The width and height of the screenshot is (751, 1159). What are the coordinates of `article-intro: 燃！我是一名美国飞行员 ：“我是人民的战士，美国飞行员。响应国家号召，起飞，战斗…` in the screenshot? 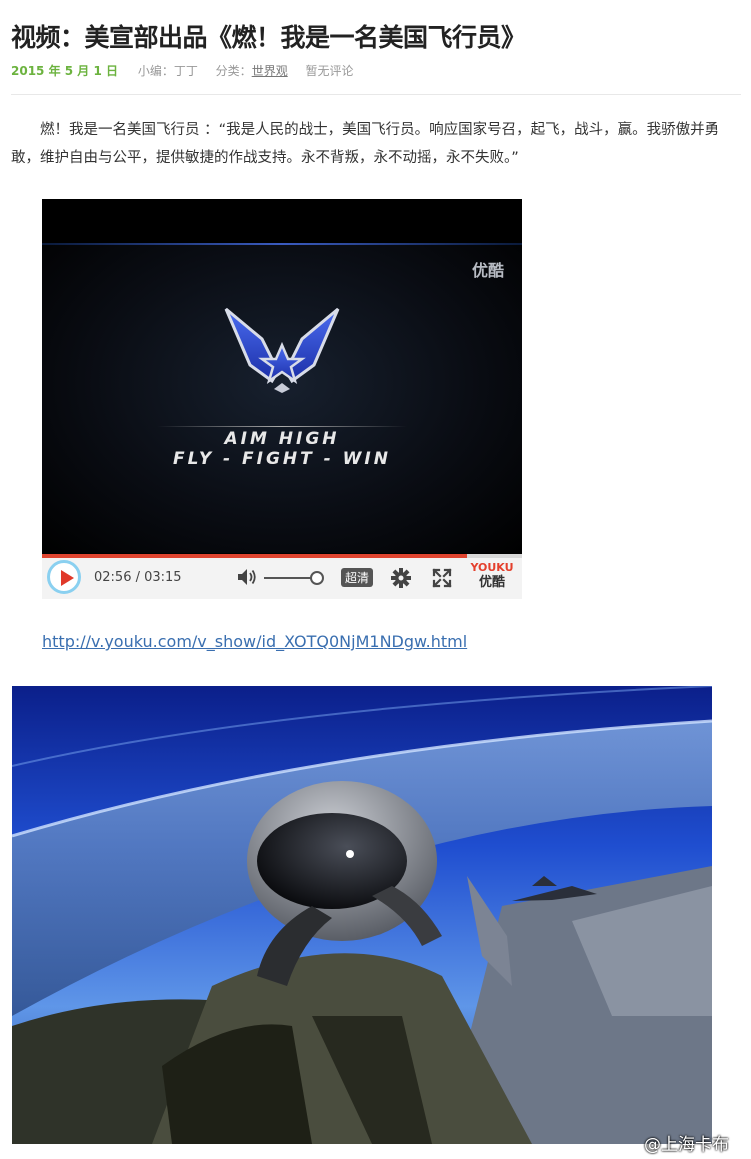 It's located at (365, 144).